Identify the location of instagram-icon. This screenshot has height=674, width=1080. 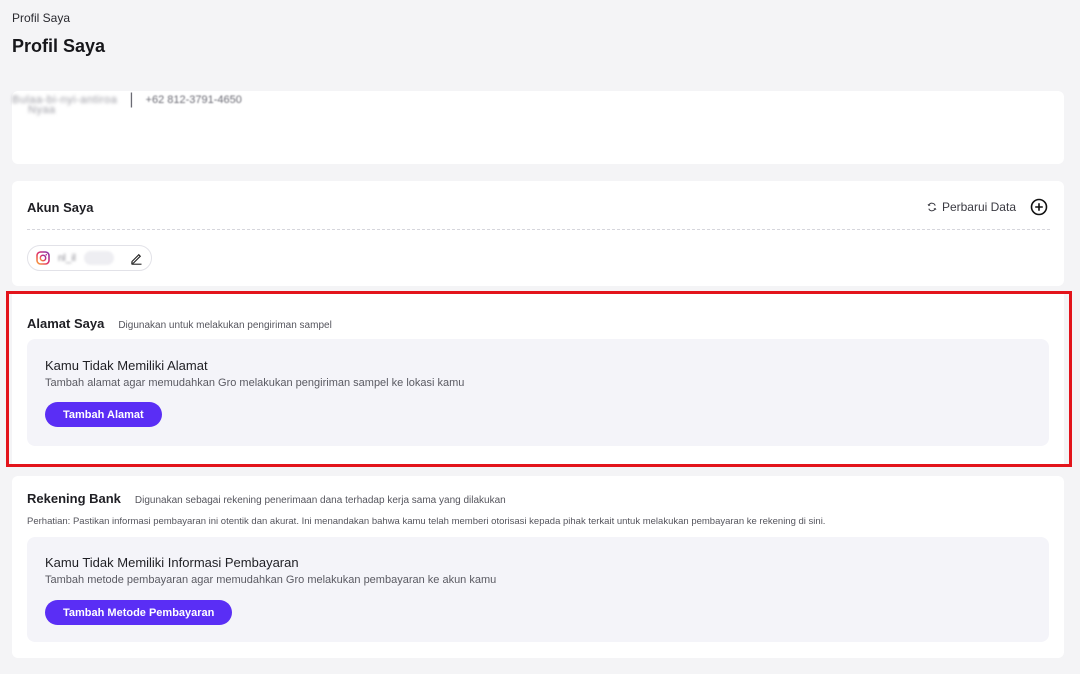
(43, 258).